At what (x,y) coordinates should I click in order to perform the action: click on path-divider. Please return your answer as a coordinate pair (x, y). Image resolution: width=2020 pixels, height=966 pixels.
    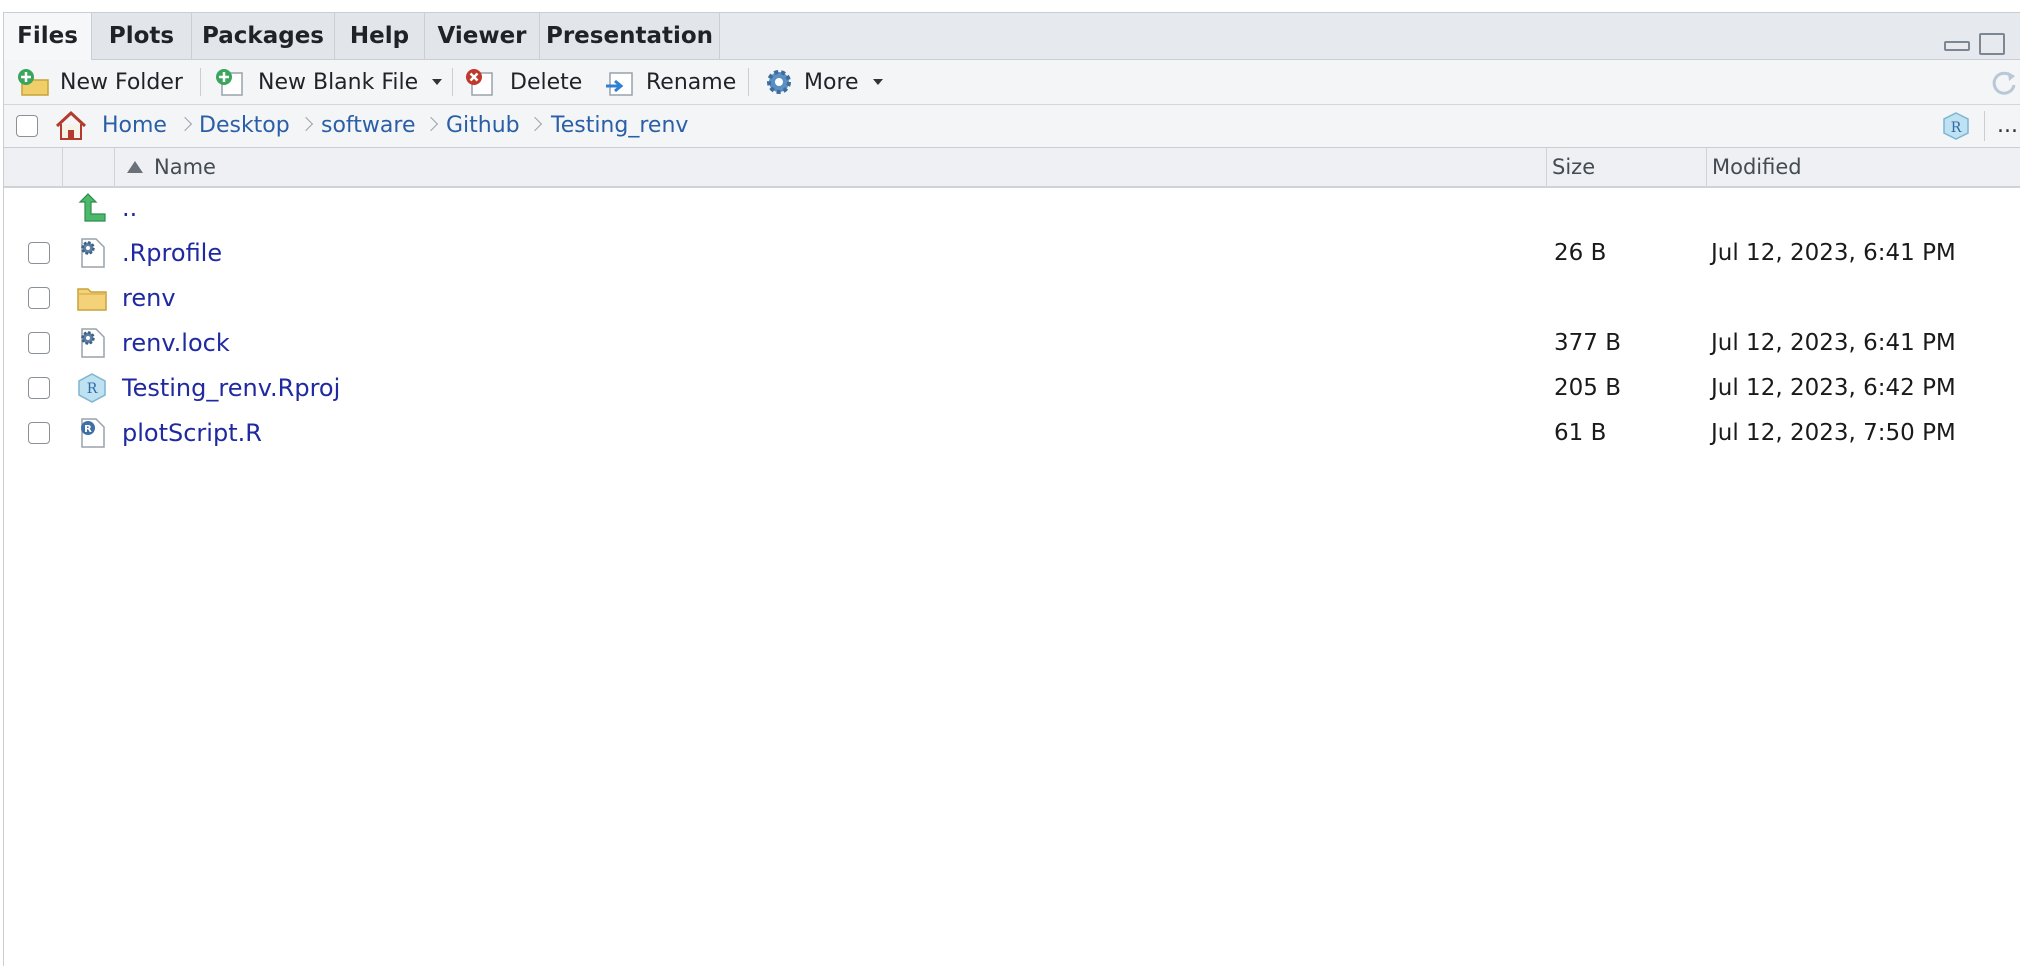
    Looking at the image, I should click on (1984, 126).